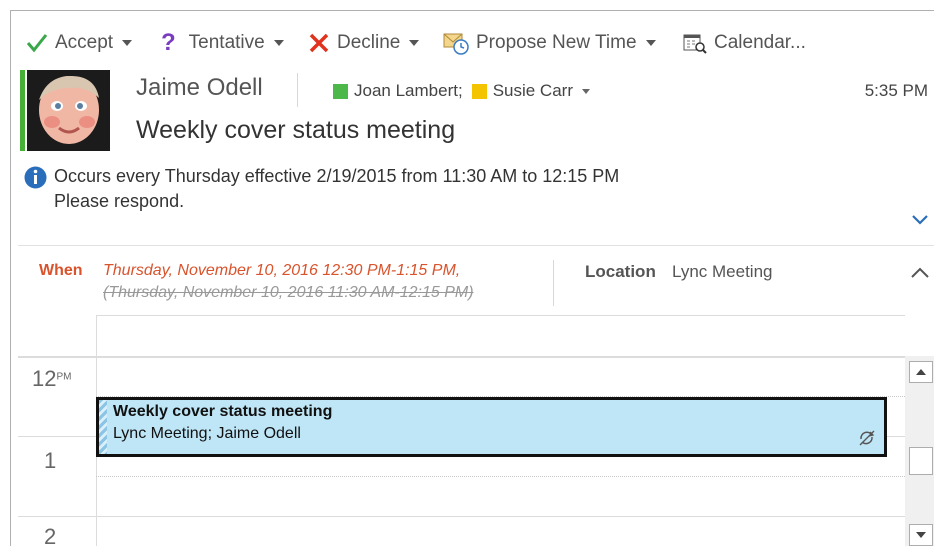  I want to click on sender-name: Jaime Odell, so click(199, 88).